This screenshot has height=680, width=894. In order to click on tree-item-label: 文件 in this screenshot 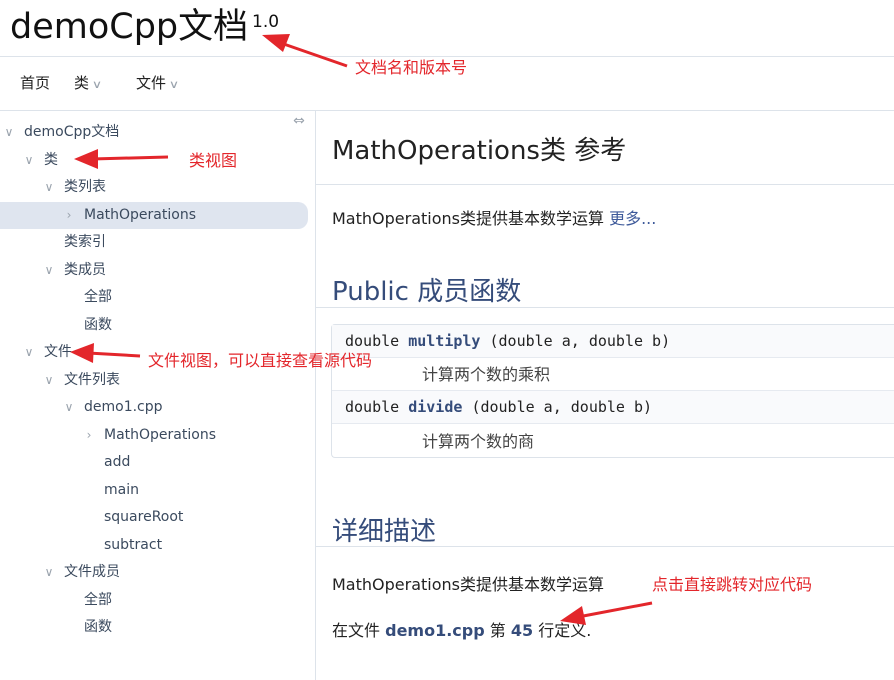, I will do `click(58, 352)`.